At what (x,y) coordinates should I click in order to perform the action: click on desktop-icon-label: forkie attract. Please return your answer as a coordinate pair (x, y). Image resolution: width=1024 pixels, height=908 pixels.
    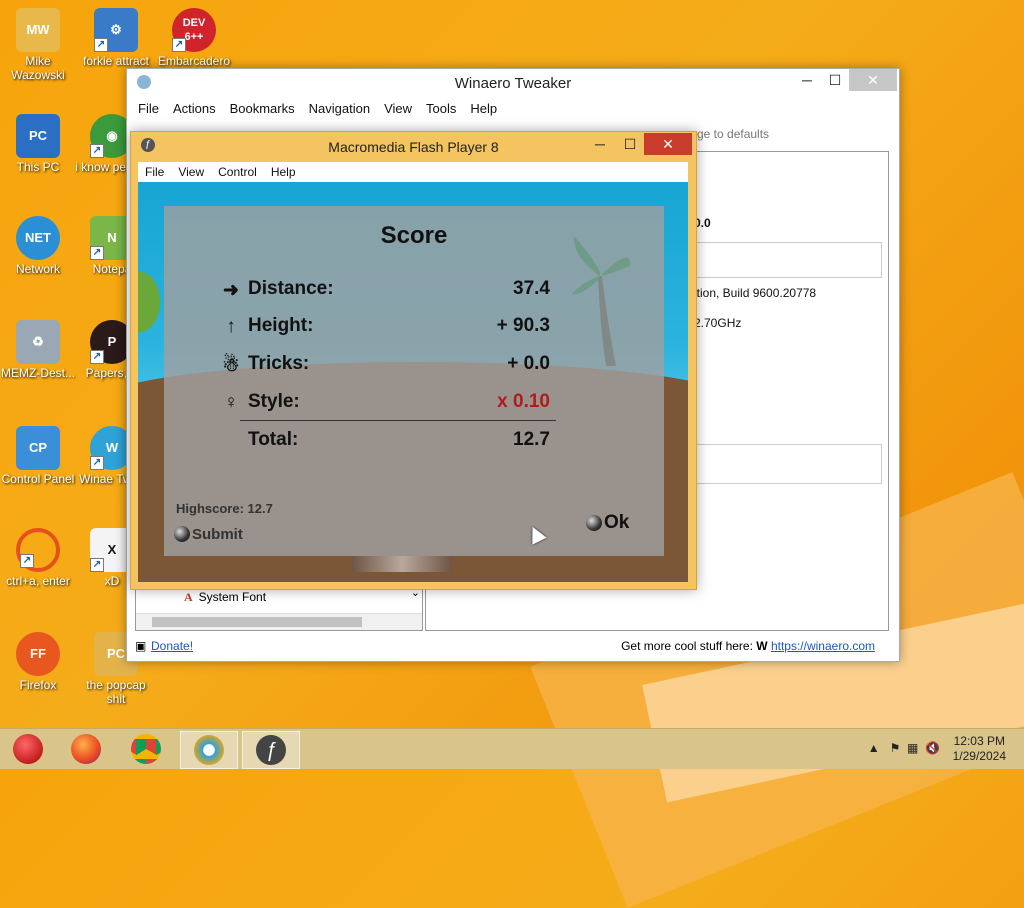
    Looking at the image, I should click on (116, 61).